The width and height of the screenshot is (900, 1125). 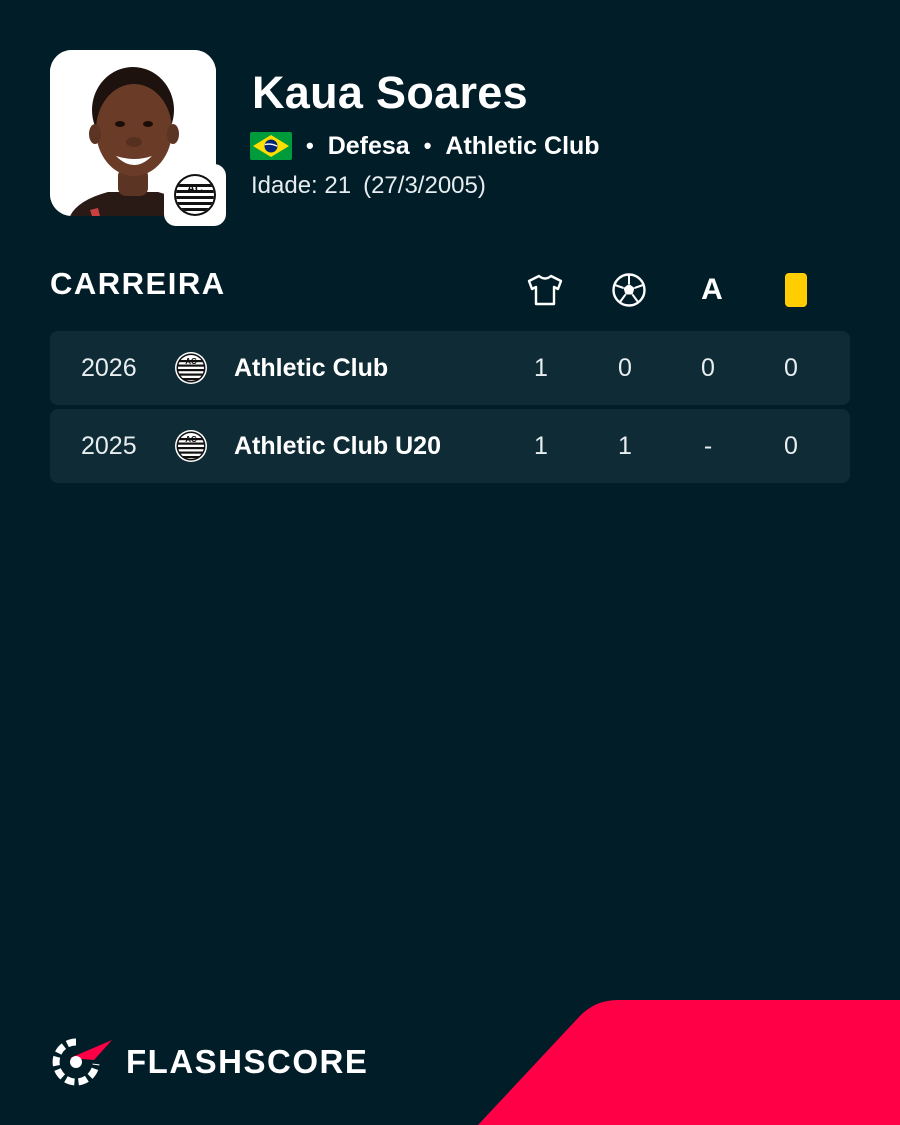 I want to click on club-badge: AC, so click(x=195, y=195).